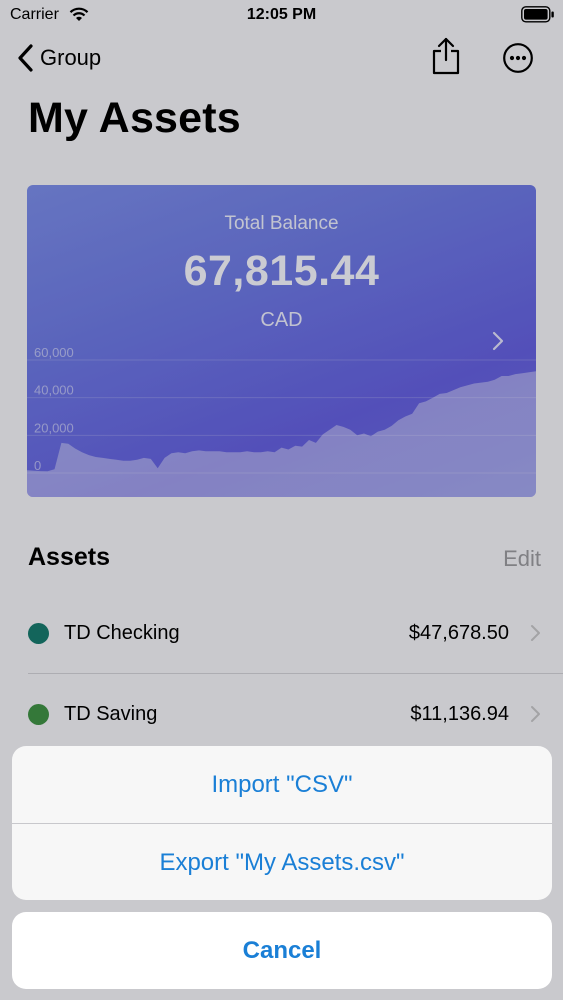 The width and height of the screenshot is (563, 1000). What do you see at coordinates (282, 950) in the screenshot?
I see `cancel-button: Cancel` at bounding box center [282, 950].